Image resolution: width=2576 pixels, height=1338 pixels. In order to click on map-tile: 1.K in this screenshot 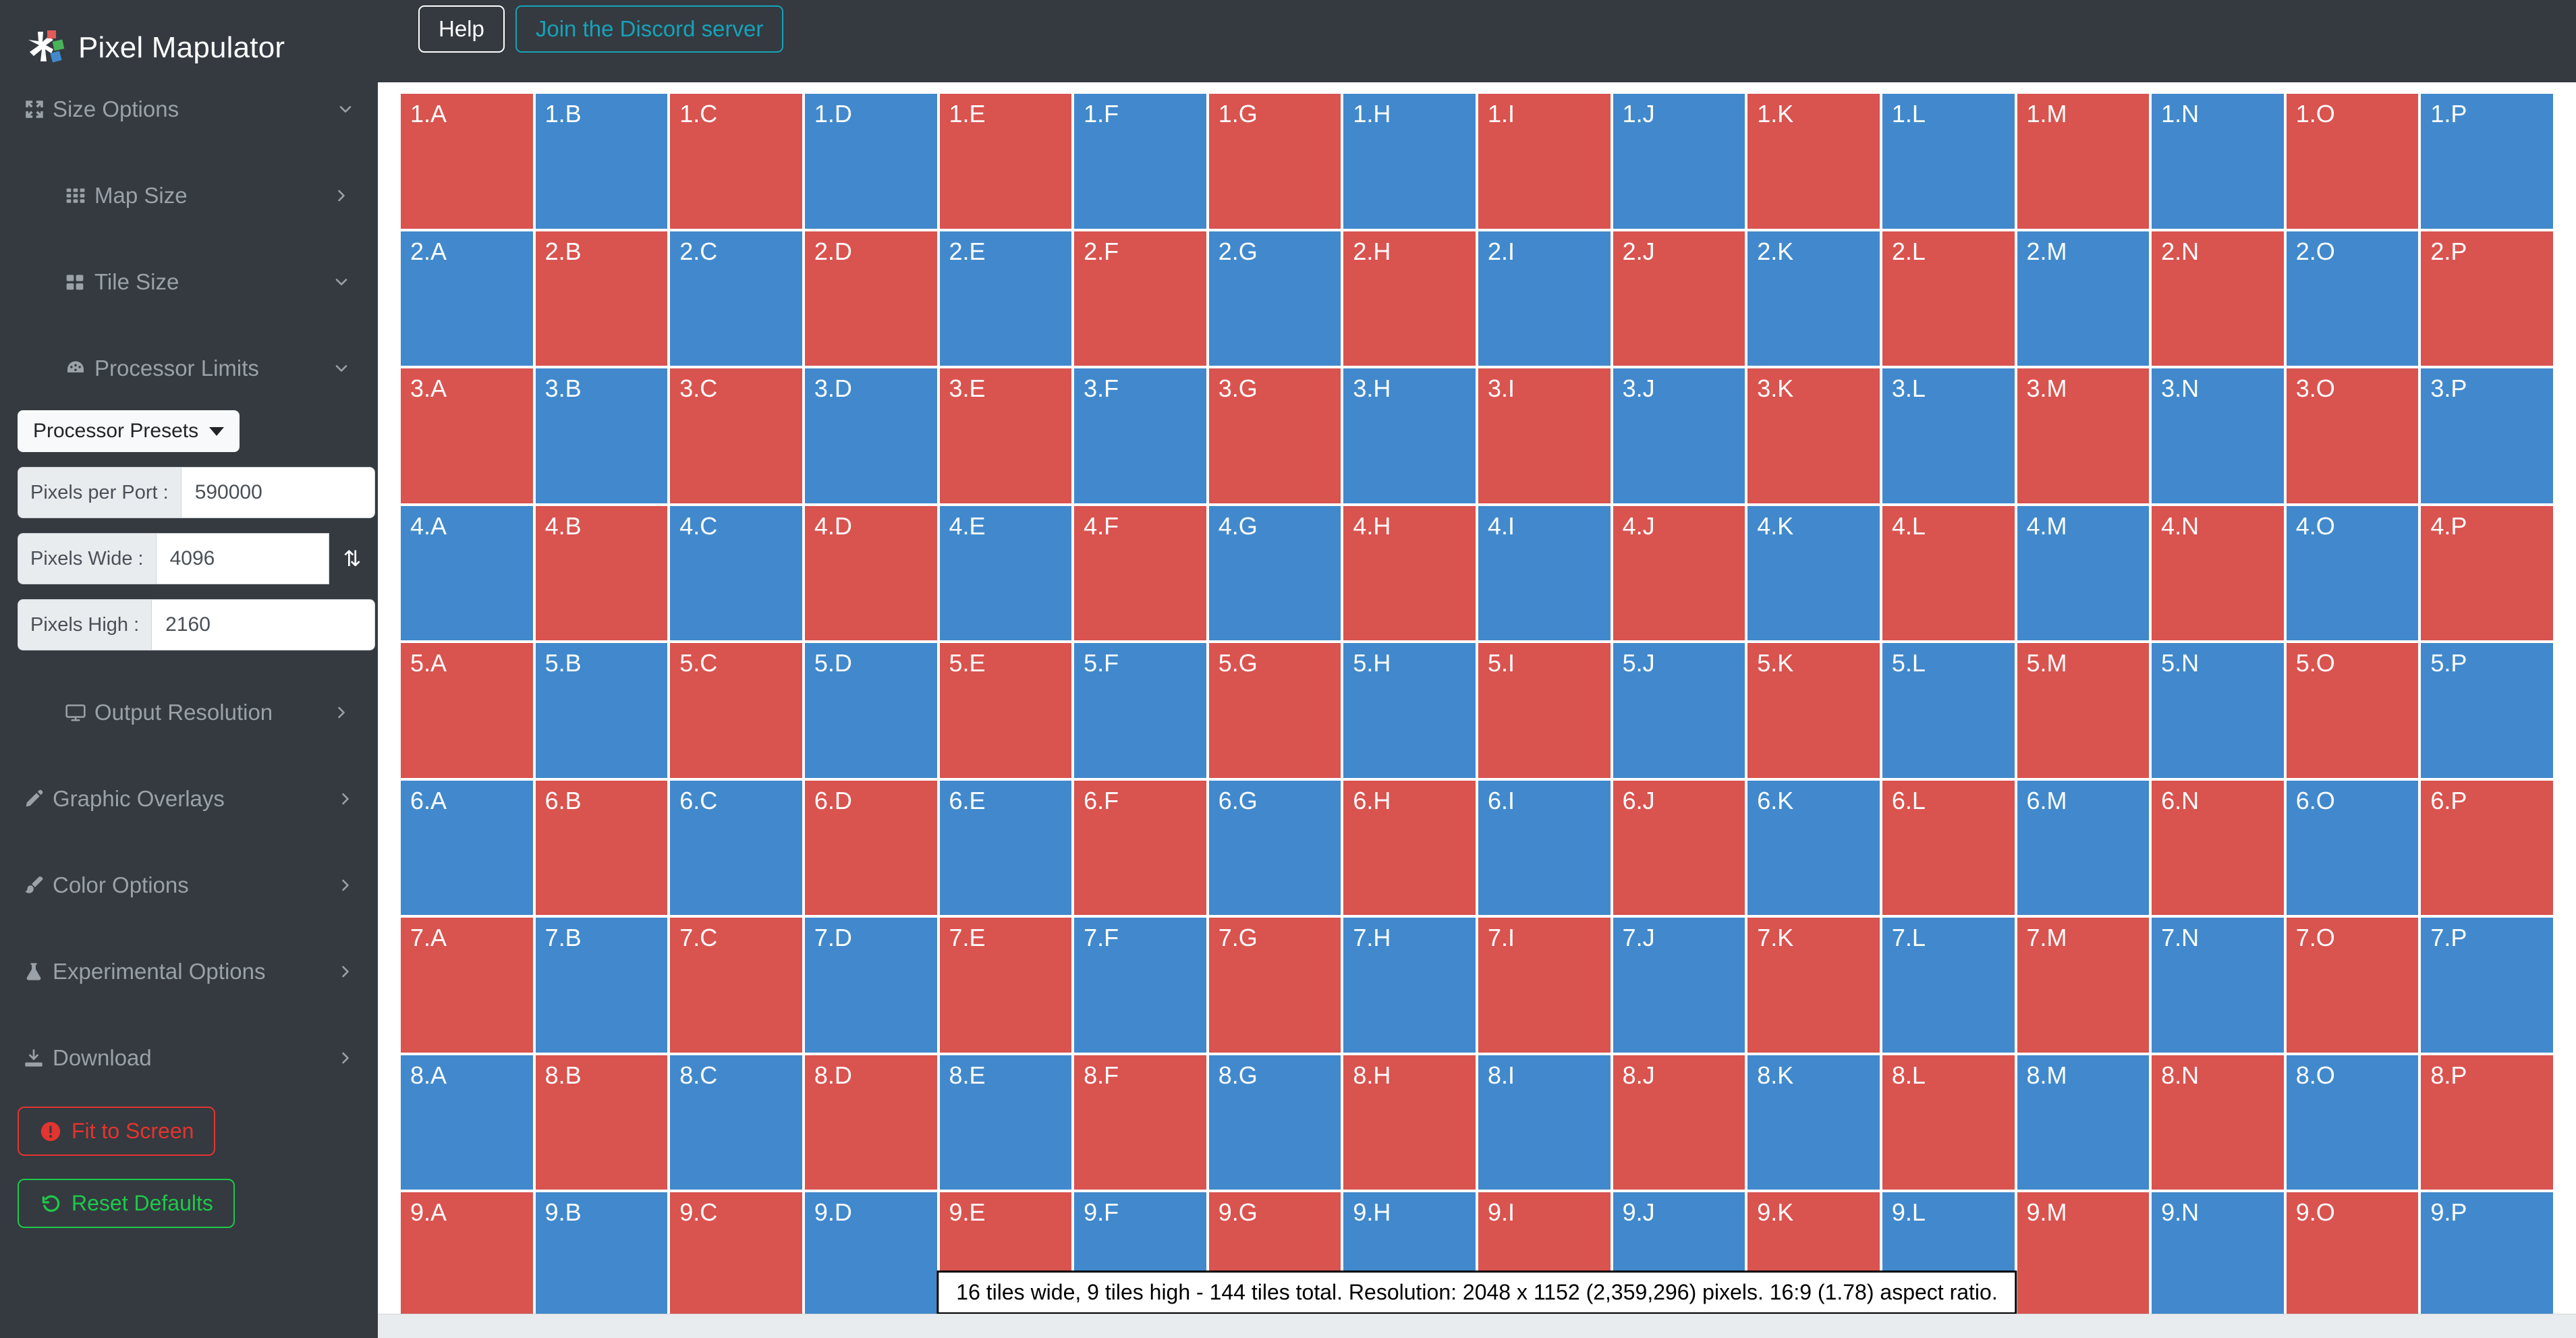, I will do `click(1813, 161)`.